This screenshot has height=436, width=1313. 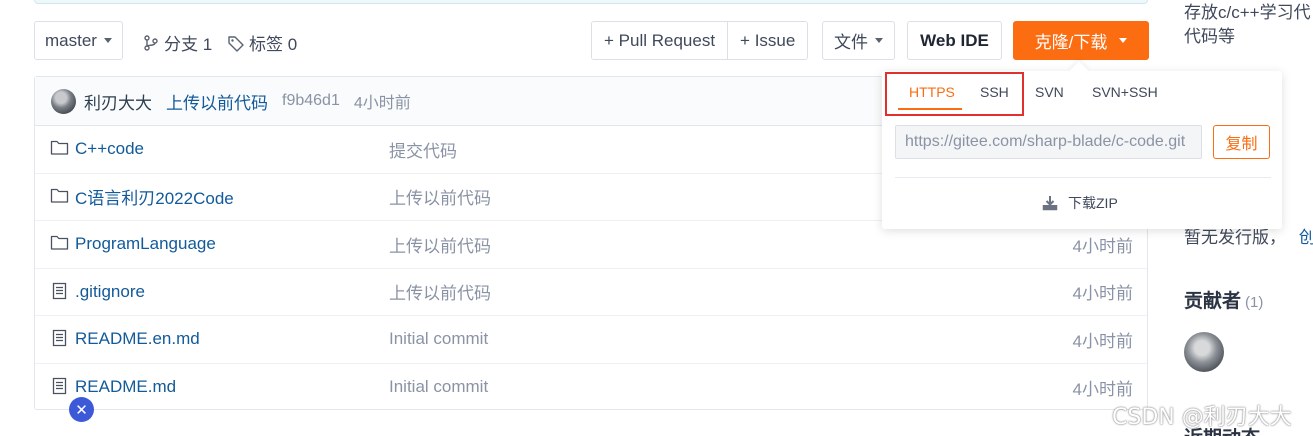 What do you see at coordinates (1071, 42) in the screenshot?
I see `clone-label: 克隆/下载` at bounding box center [1071, 42].